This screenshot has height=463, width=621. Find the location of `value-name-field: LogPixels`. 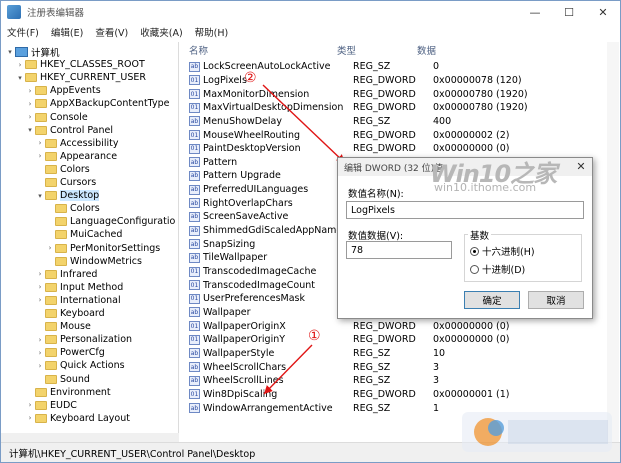

value-name-field: LogPixels is located at coordinates (465, 210).